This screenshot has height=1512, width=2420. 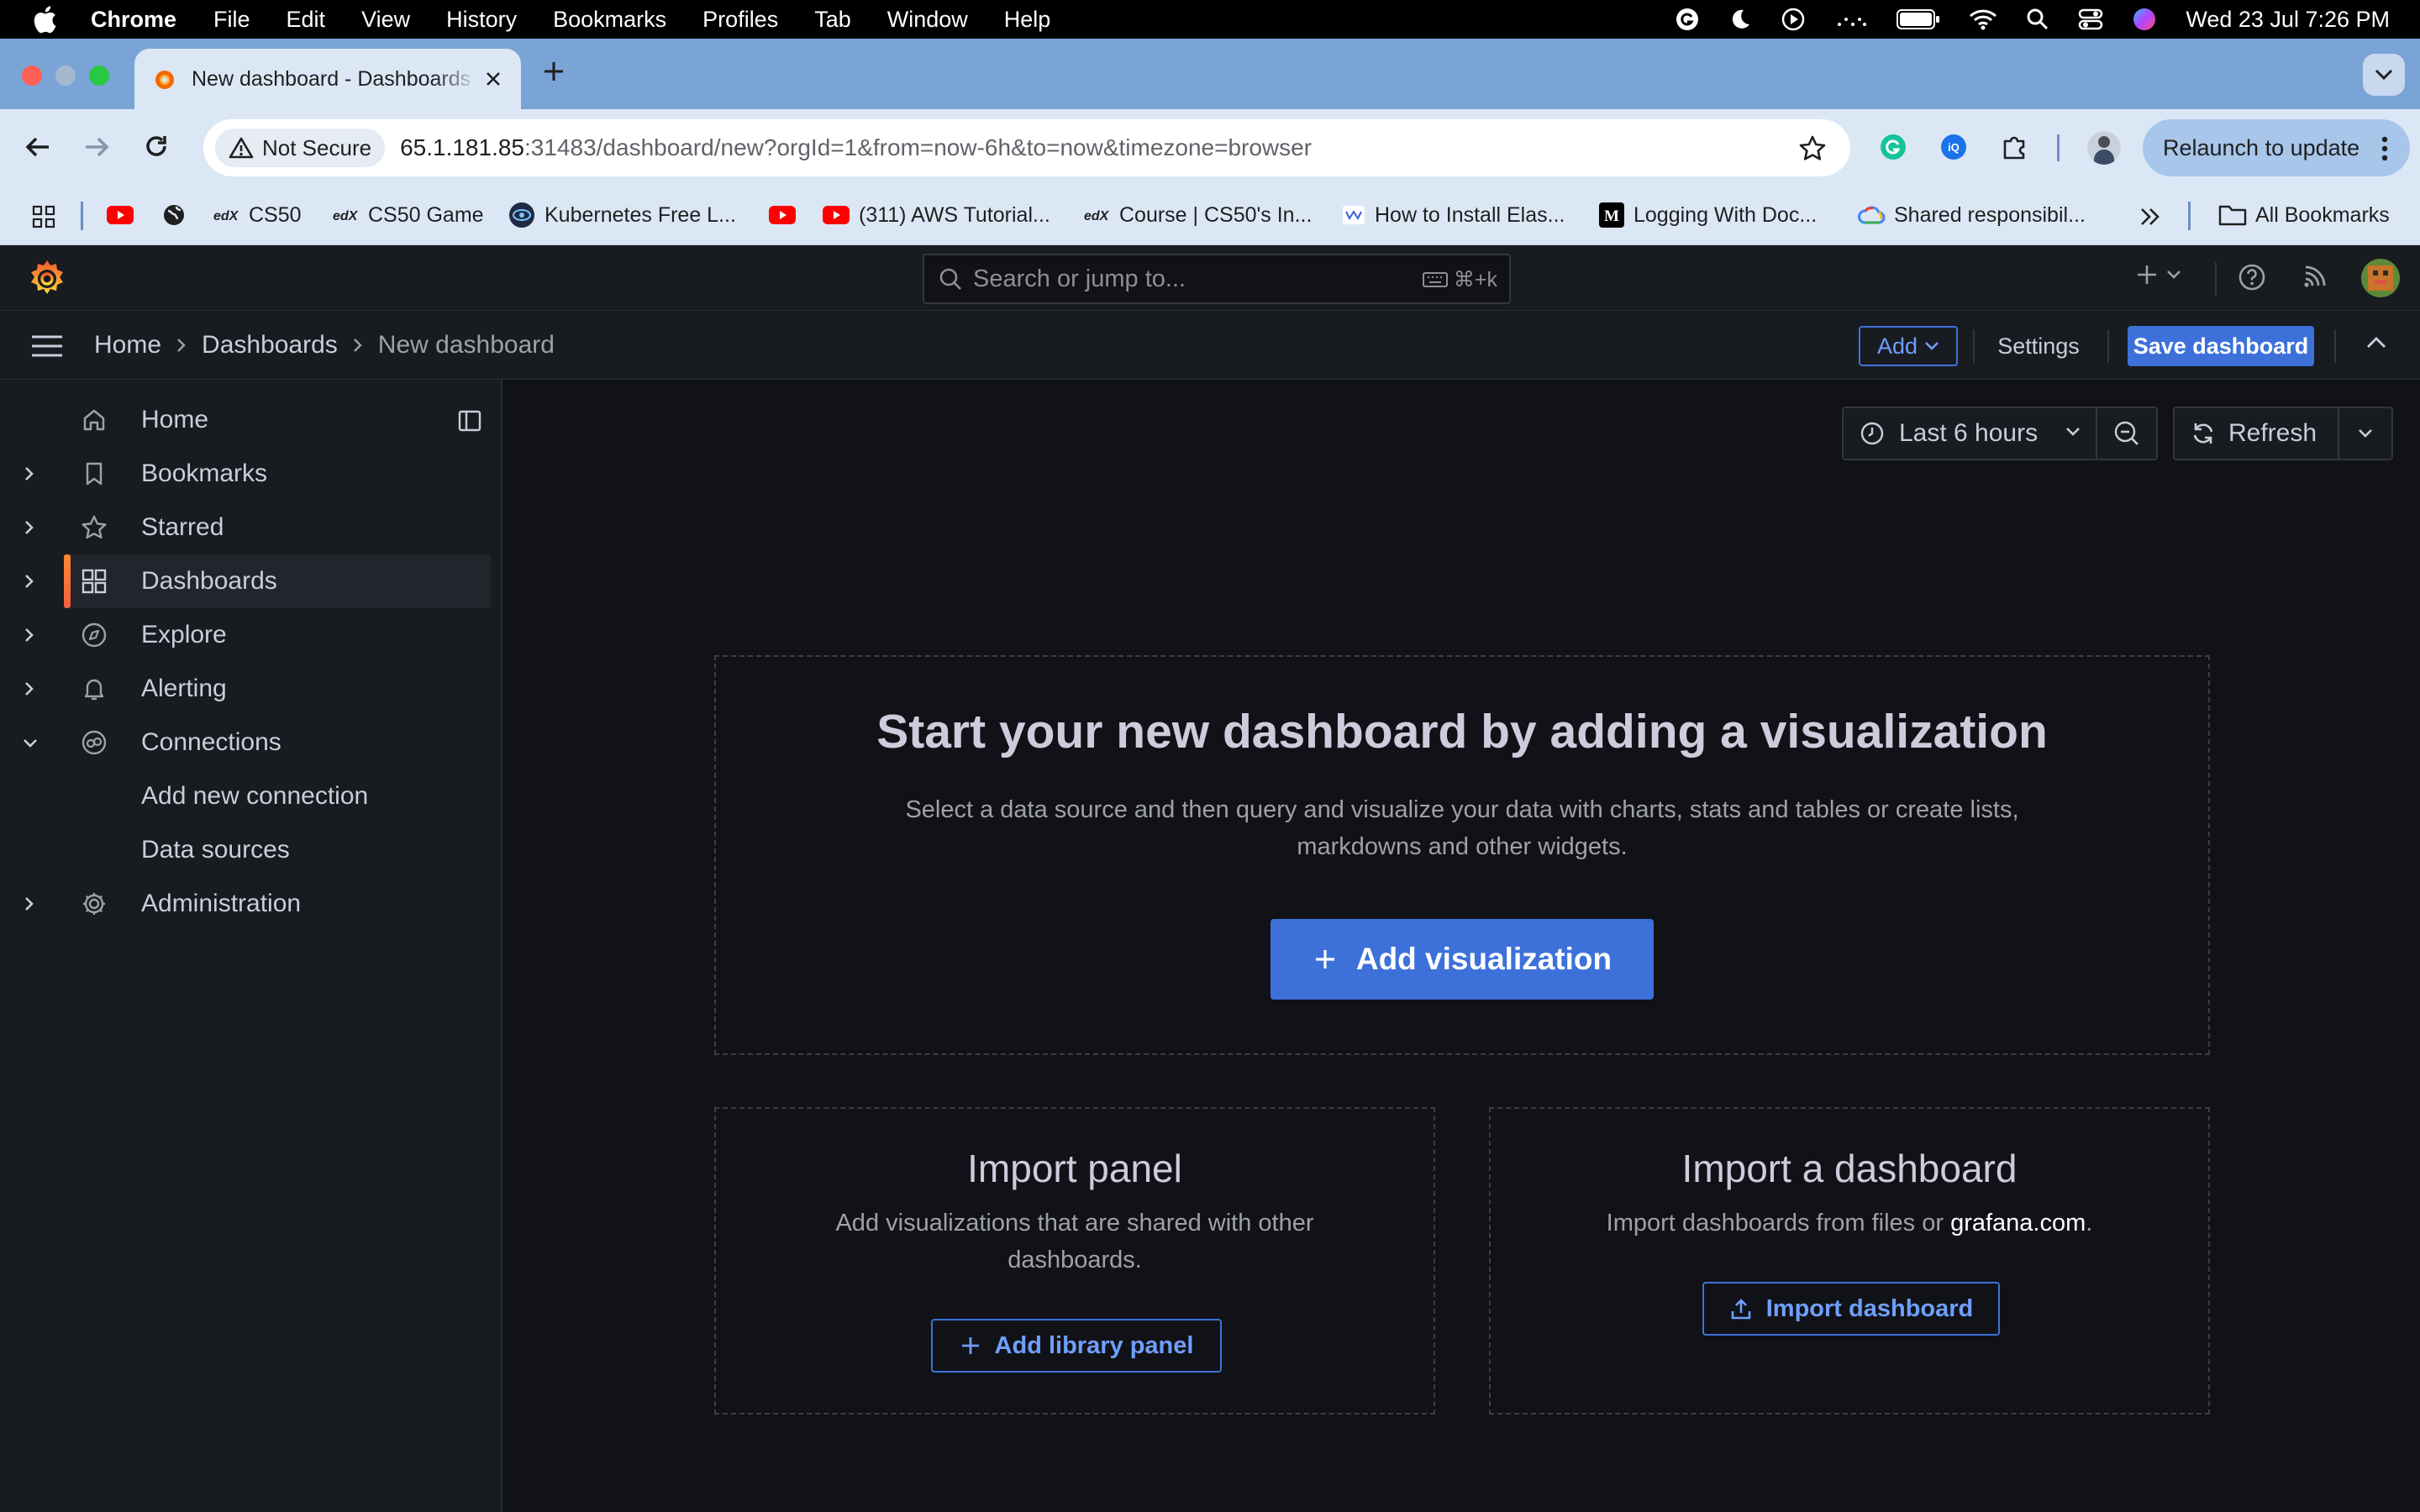 I want to click on sidebar-subitem-add-new-connection: Add new connection, so click(x=255, y=796).